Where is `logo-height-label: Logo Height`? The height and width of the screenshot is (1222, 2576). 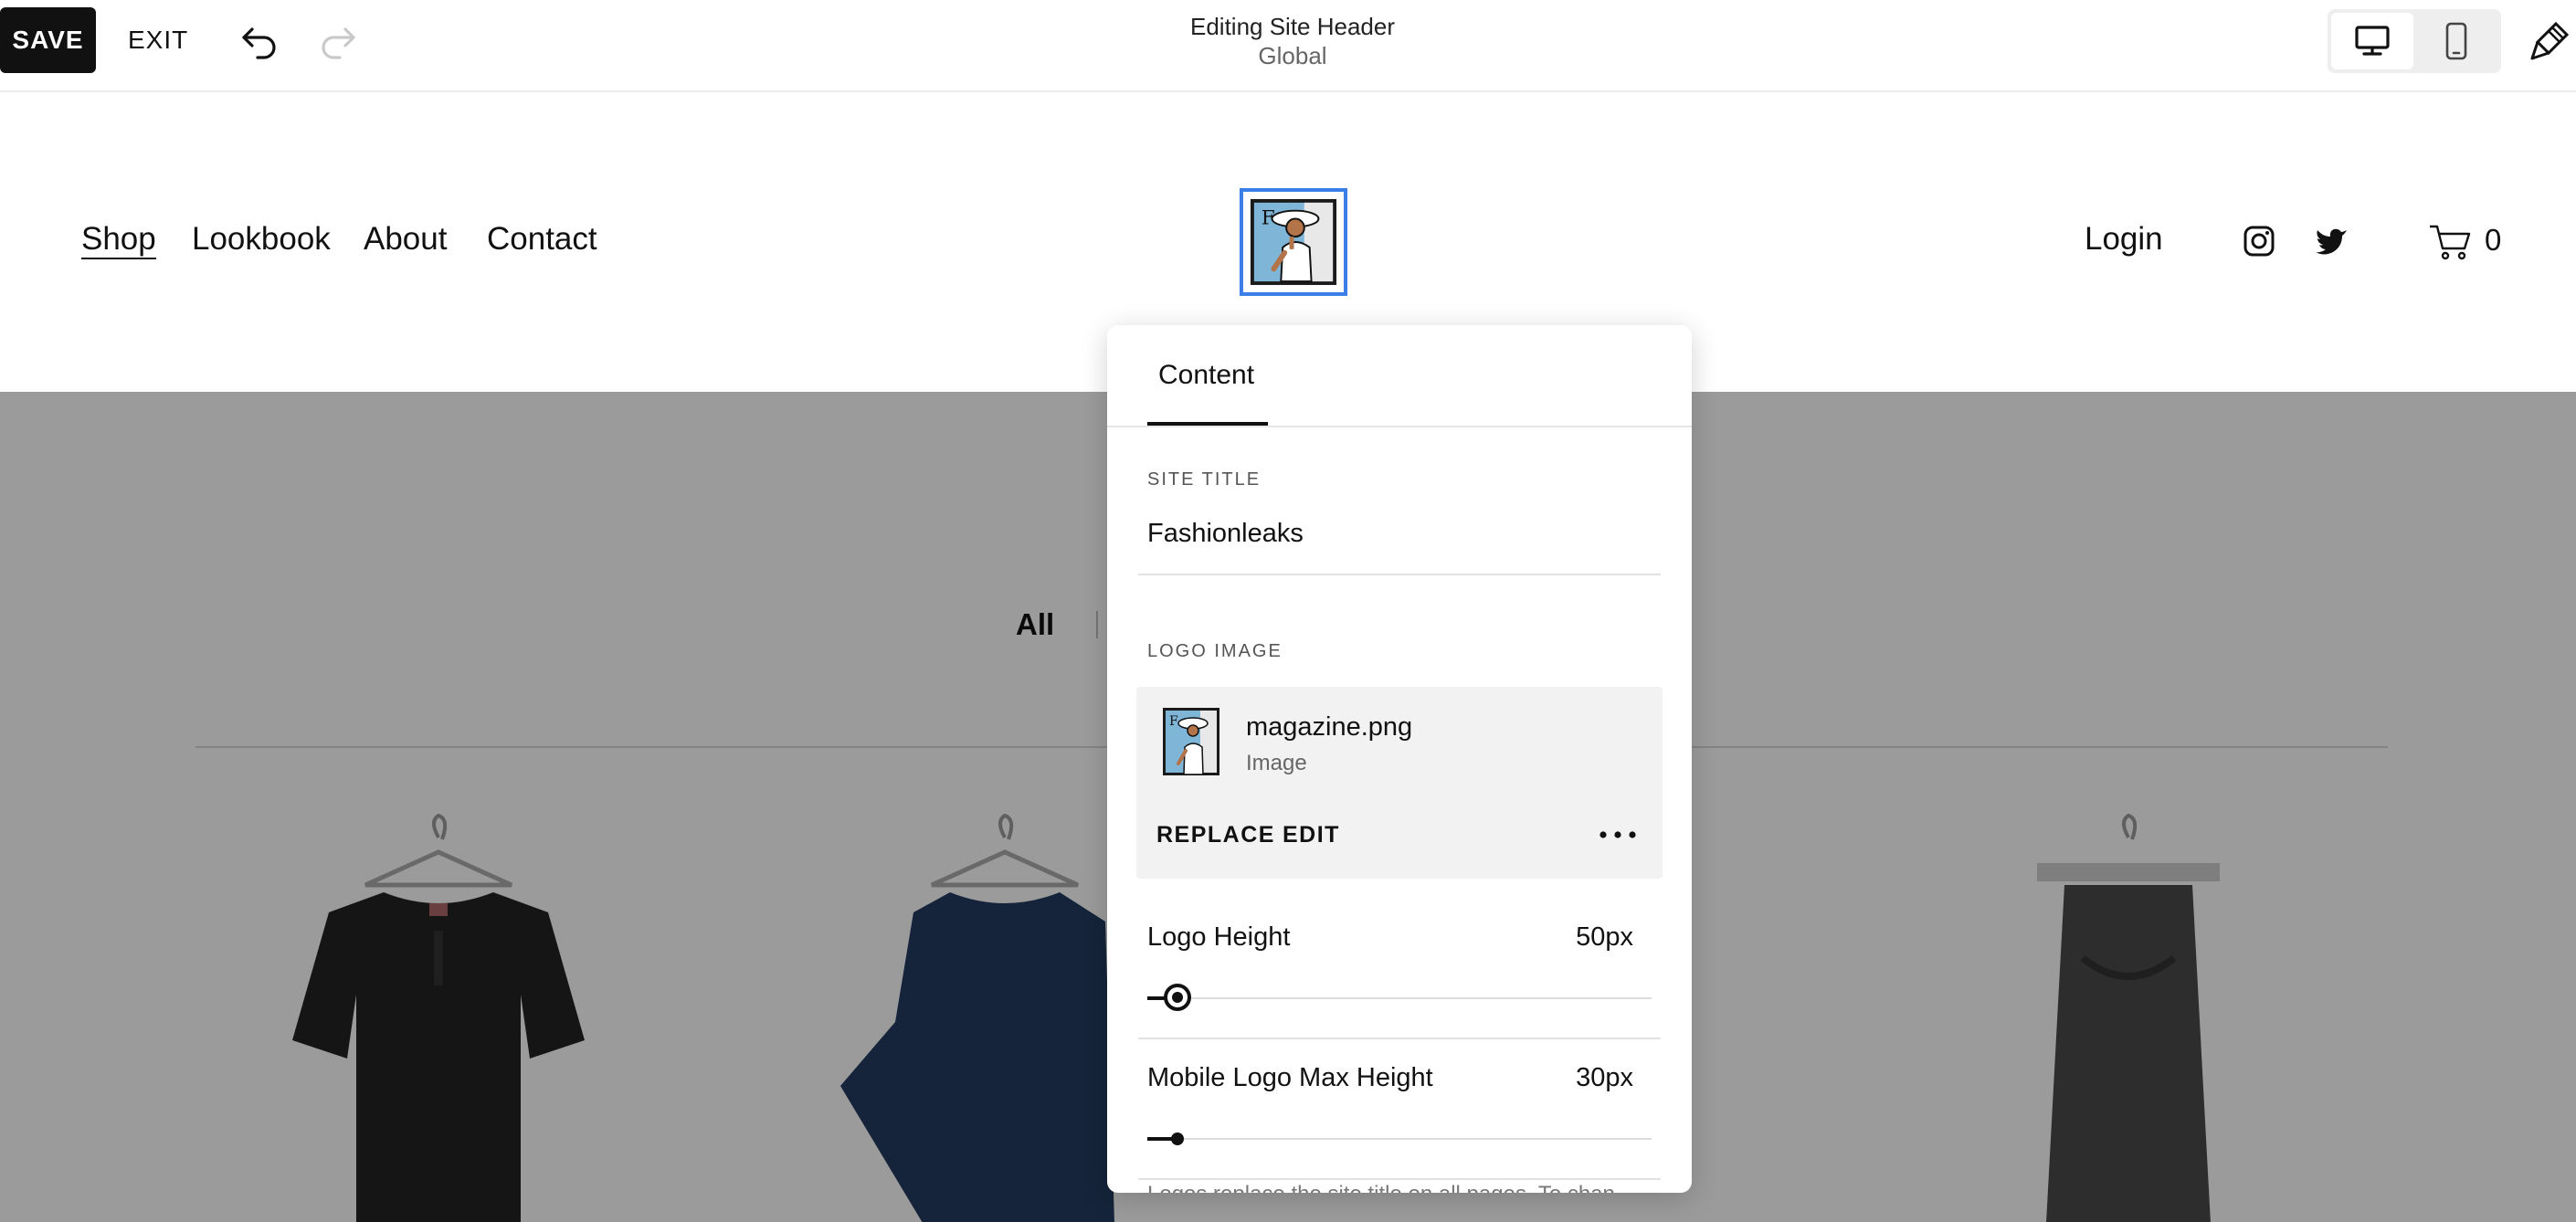
logo-height-label: Logo Height is located at coordinates (1219, 937).